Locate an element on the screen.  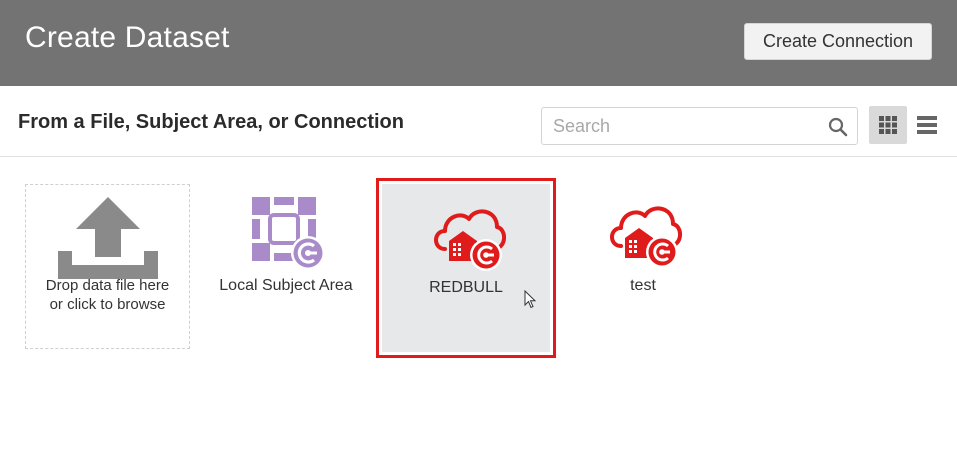
tile-local-subject-area: Local Subject Area is located at coordinates (286, 250).